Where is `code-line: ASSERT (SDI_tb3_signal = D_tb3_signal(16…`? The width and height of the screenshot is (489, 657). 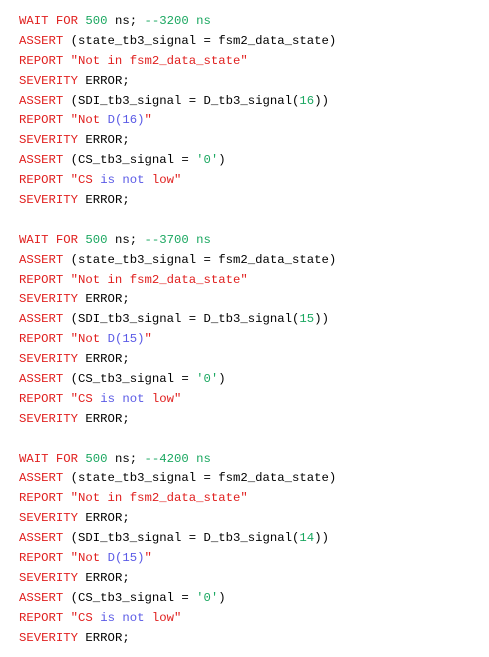
code-line: ASSERT (SDI_tb3_signal = D_tb3_signal(16… is located at coordinates (254, 102).